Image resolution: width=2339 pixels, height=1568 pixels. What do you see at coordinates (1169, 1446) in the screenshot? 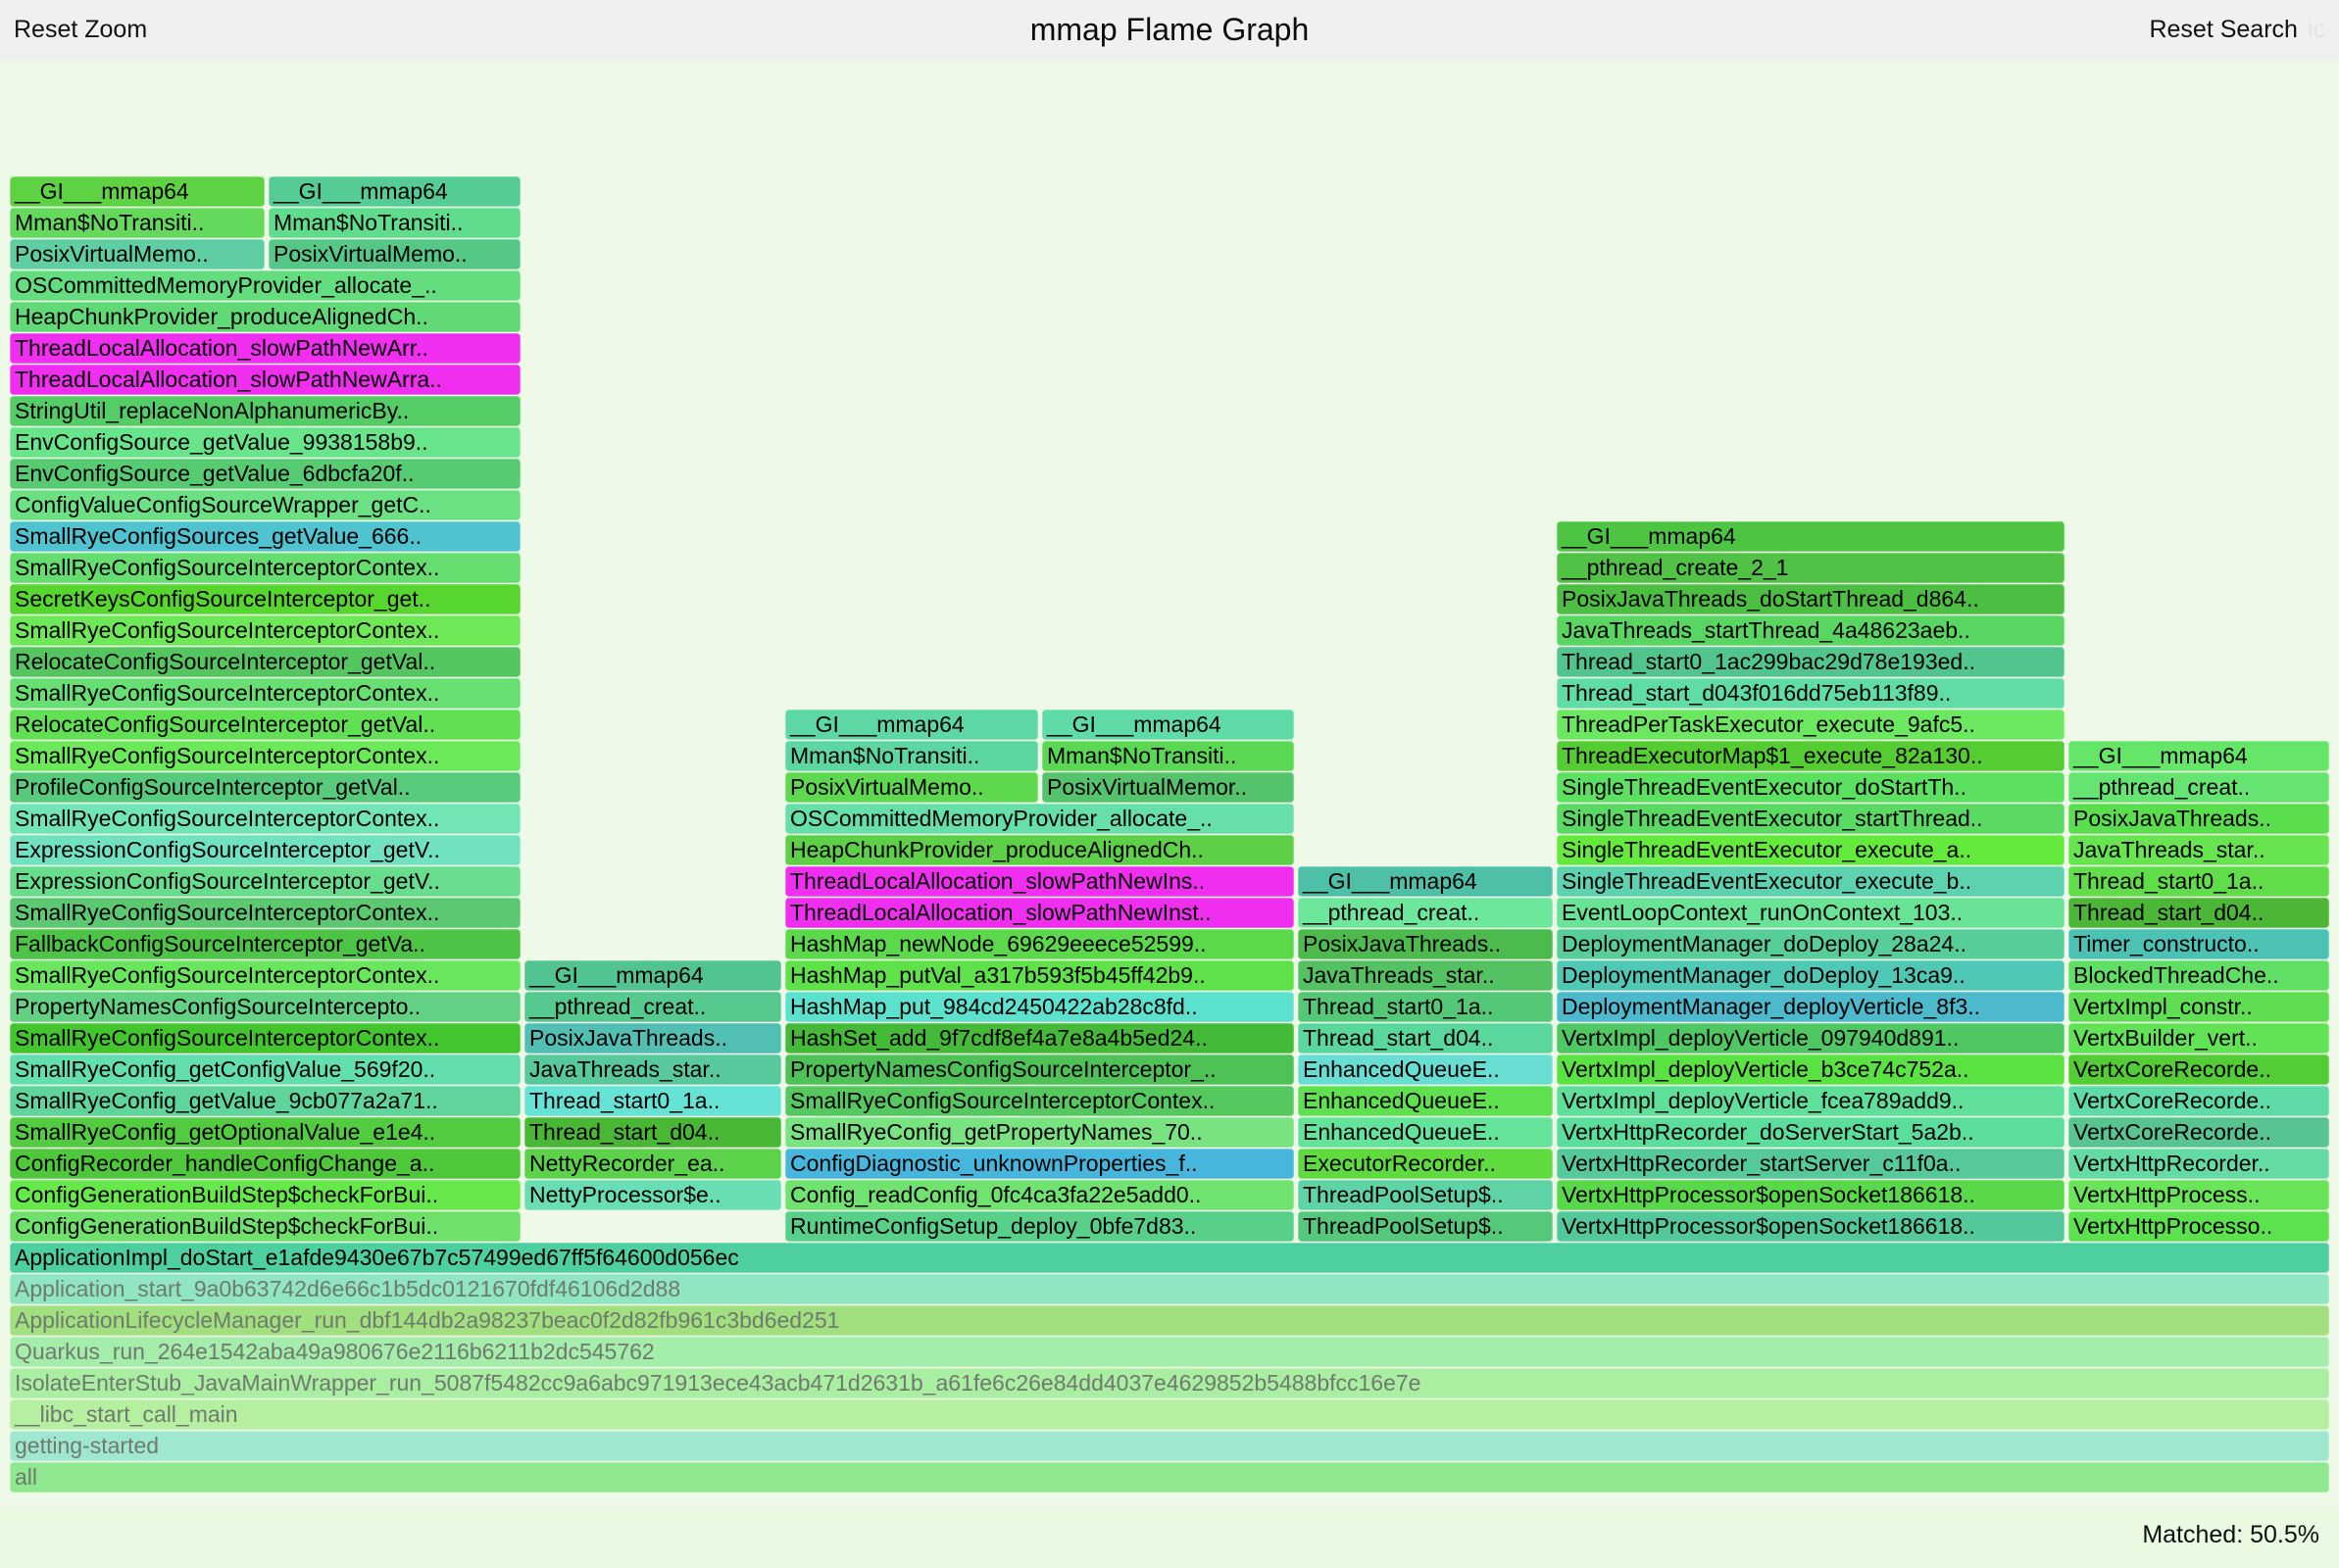
I see `flame-frame: getting-started` at bounding box center [1169, 1446].